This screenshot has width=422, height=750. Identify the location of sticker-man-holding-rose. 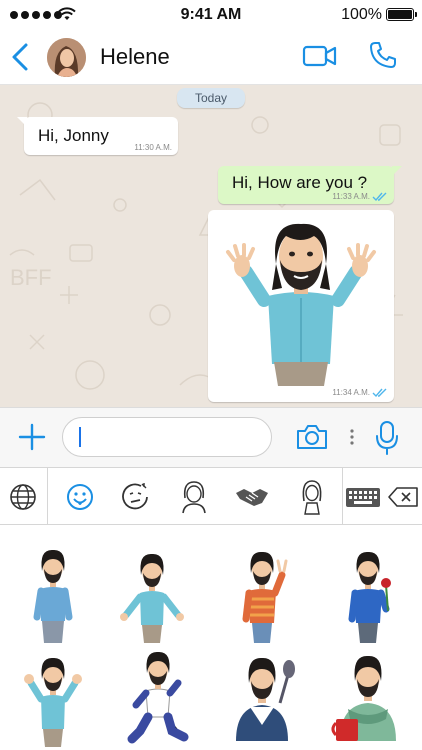
(368, 595).